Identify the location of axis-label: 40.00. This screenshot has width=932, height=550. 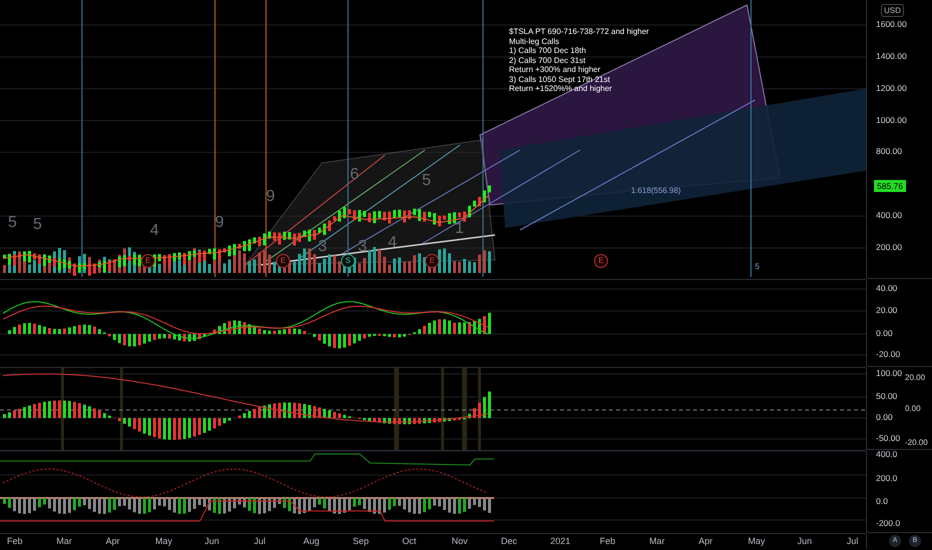
(887, 288).